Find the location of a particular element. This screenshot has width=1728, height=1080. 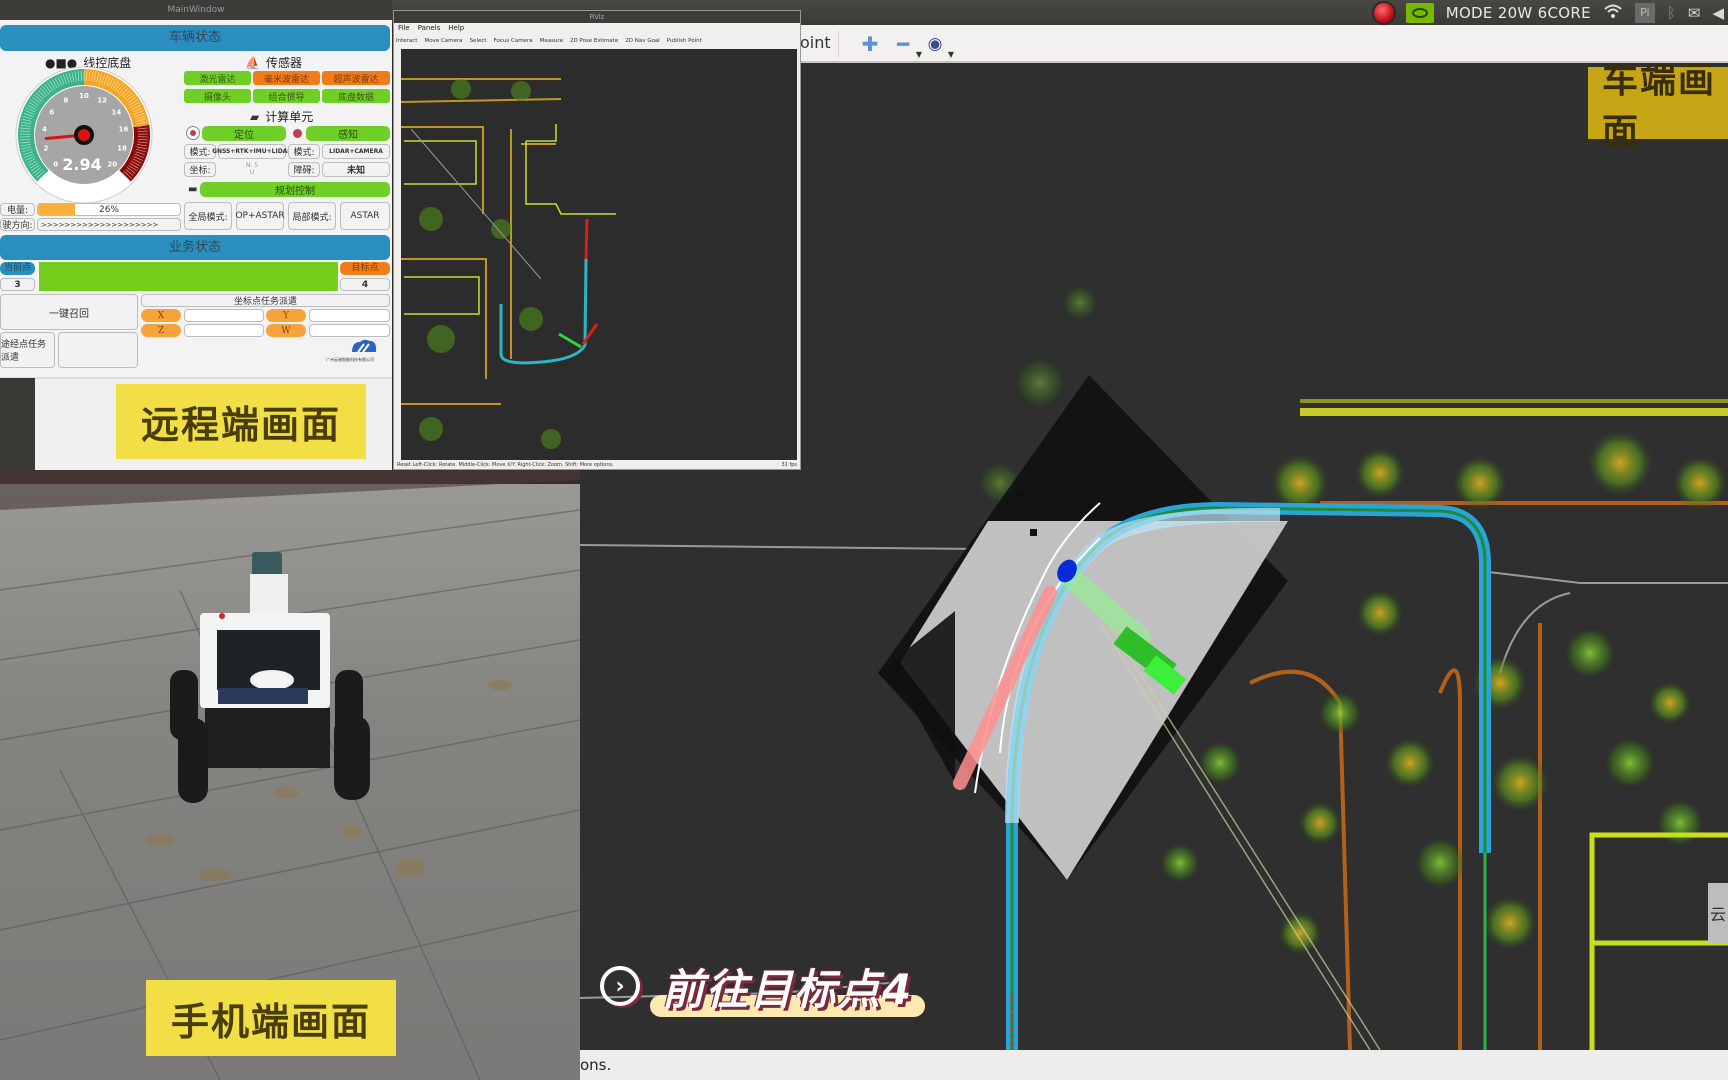

mini-building-outlines is located at coordinates (481, 241).